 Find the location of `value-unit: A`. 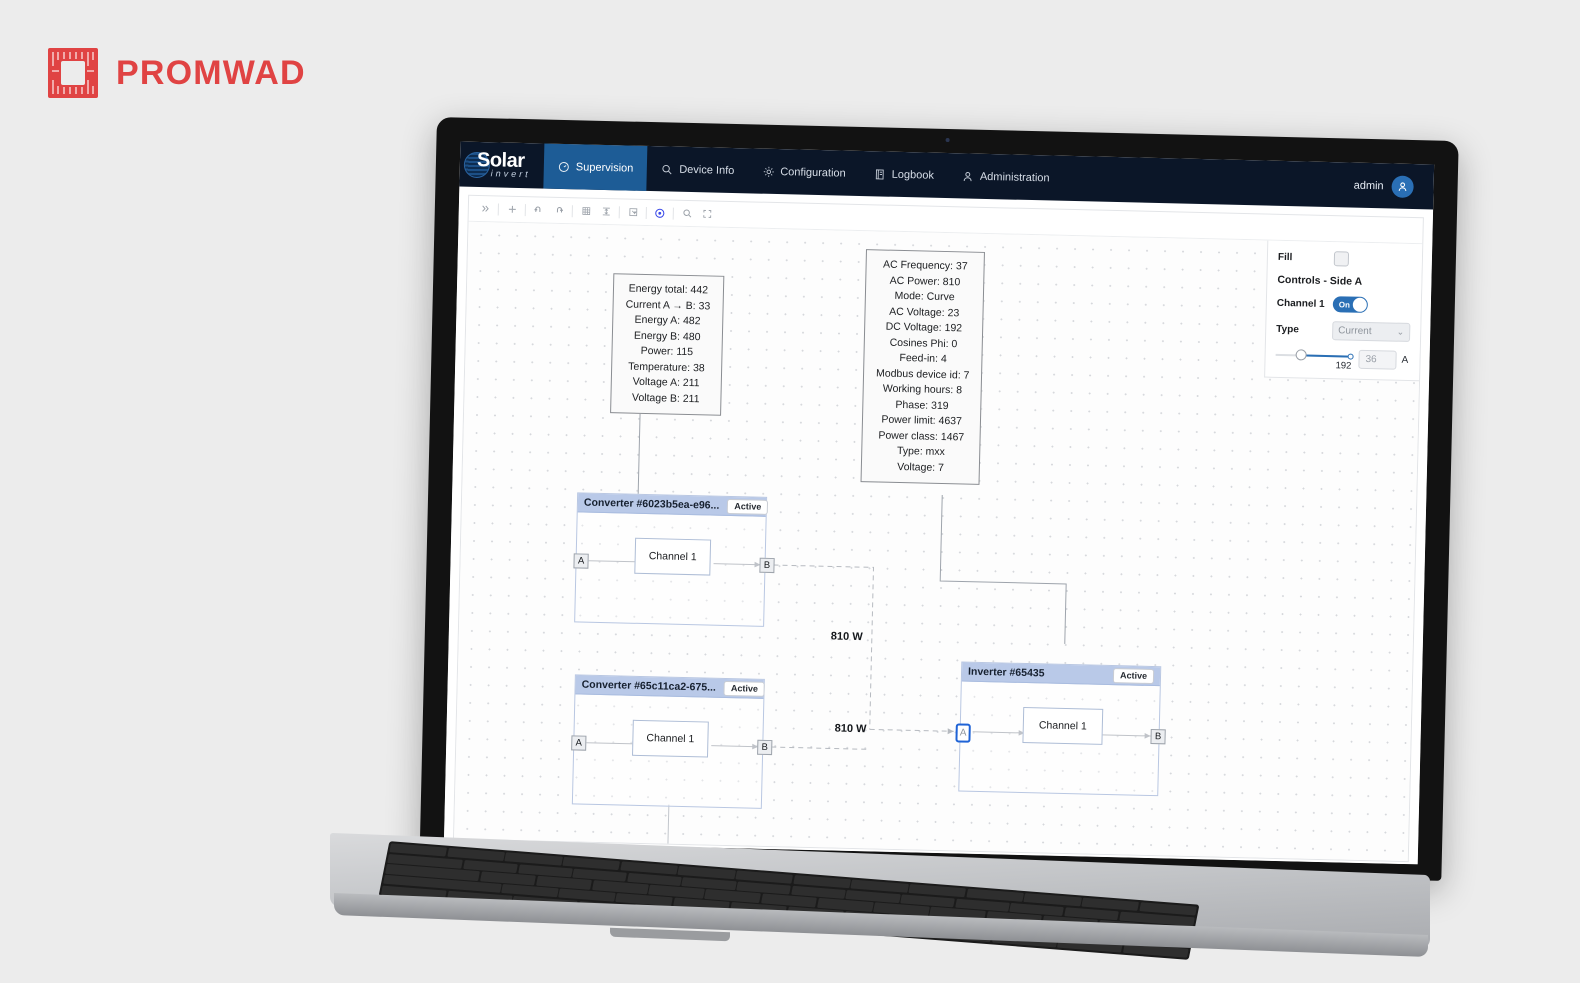

value-unit: A is located at coordinates (1405, 360).